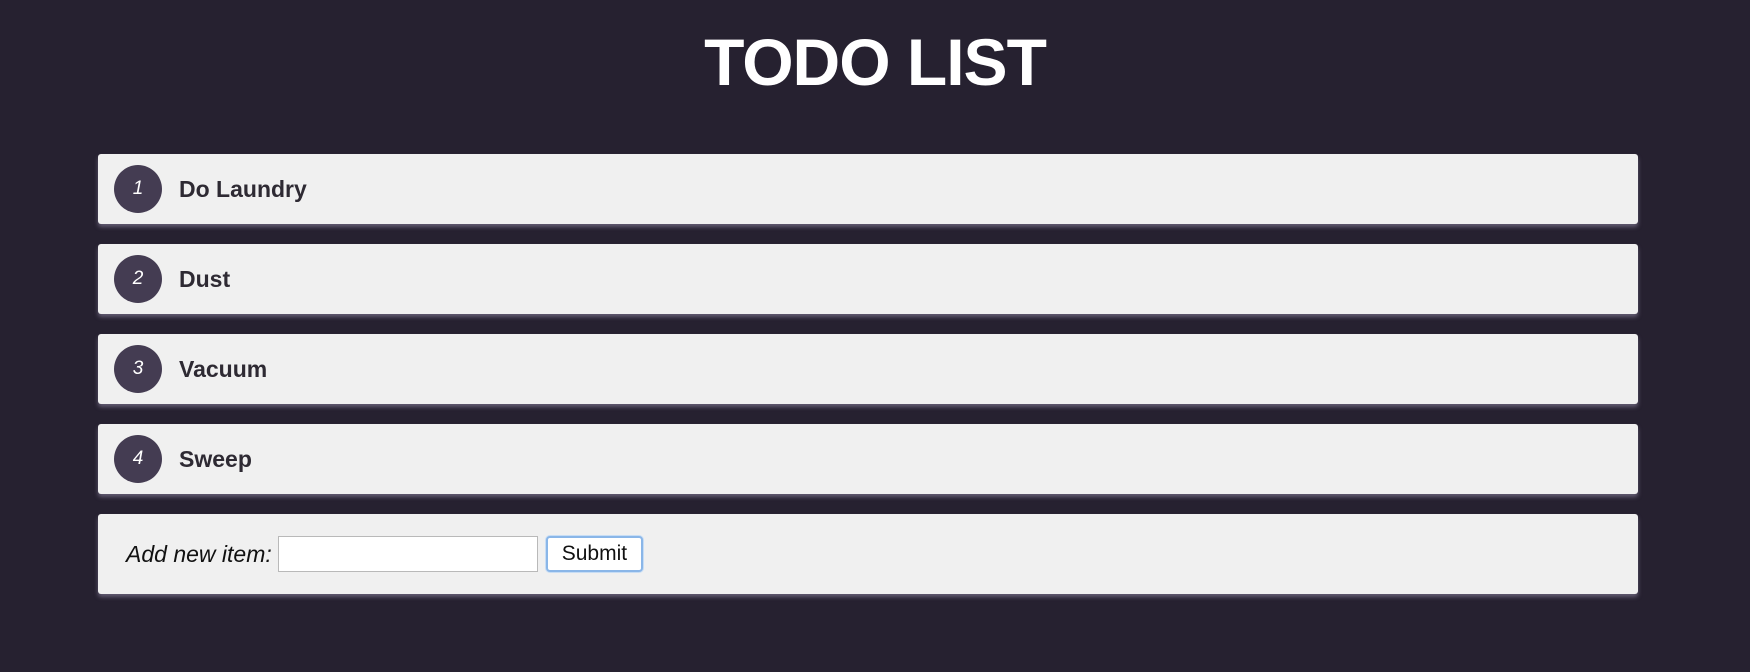 The width and height of the screenshot is (1750, 672). Describe the element at coordinates (138, 189) in the screenshot. I see `item-number-badge: 1` at that location.